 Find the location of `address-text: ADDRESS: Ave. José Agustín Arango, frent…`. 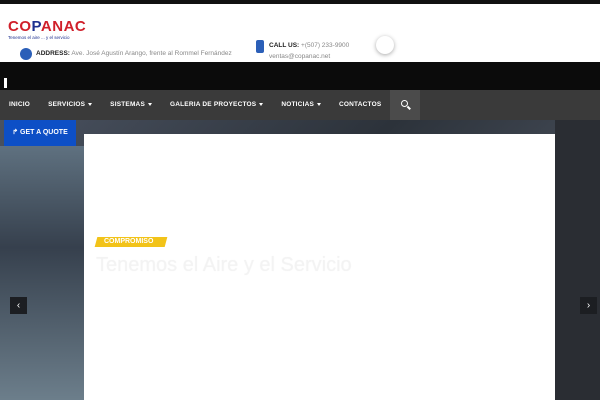

address-text: ADDRESS: Ave. José Agustín Arango, frent… is located at coordinates (134, 53).